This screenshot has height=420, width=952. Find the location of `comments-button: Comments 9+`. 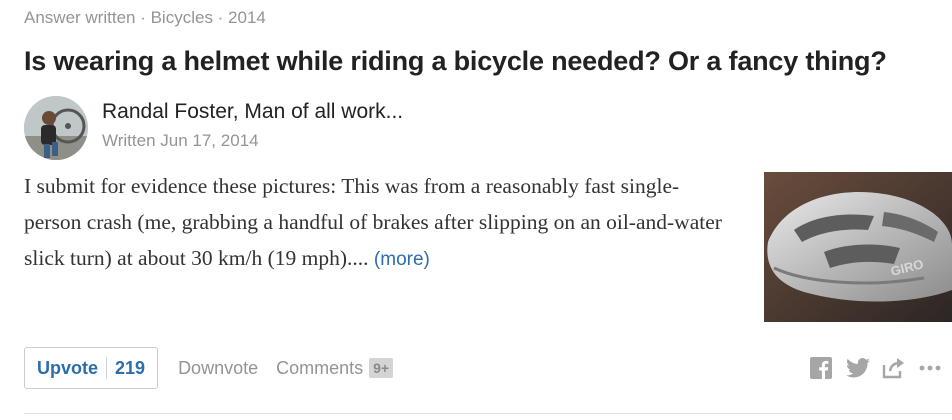

comments-button: Comments 9+ is located at coordinates (335, 368).